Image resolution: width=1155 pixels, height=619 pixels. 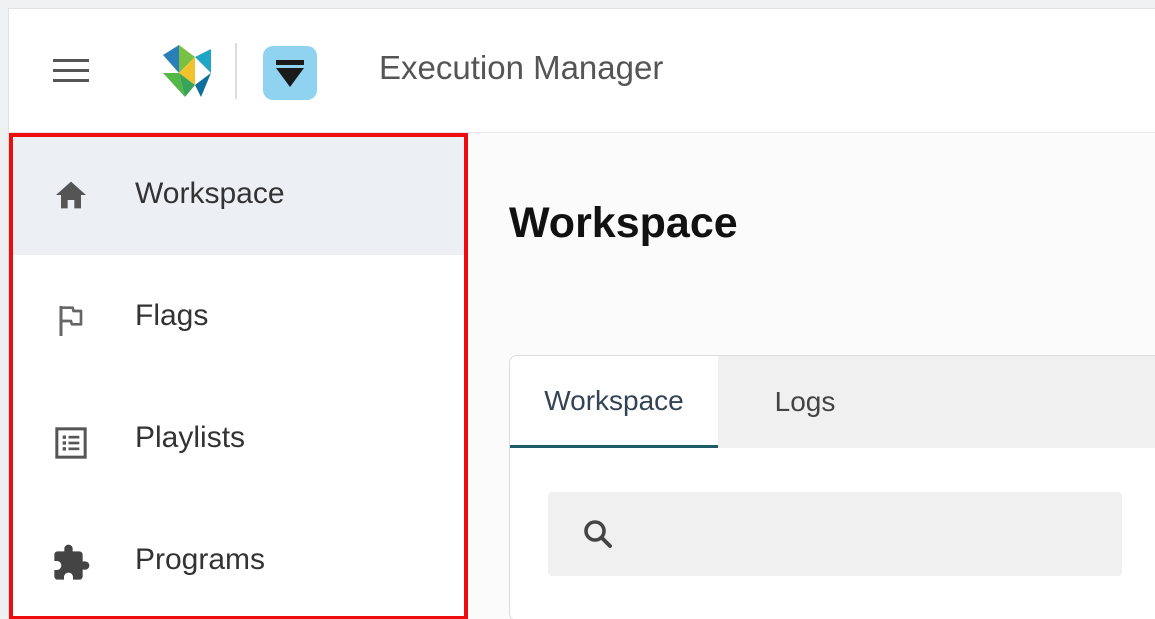 I want to click on tab-label: Logs, so click(x=805, y=401).